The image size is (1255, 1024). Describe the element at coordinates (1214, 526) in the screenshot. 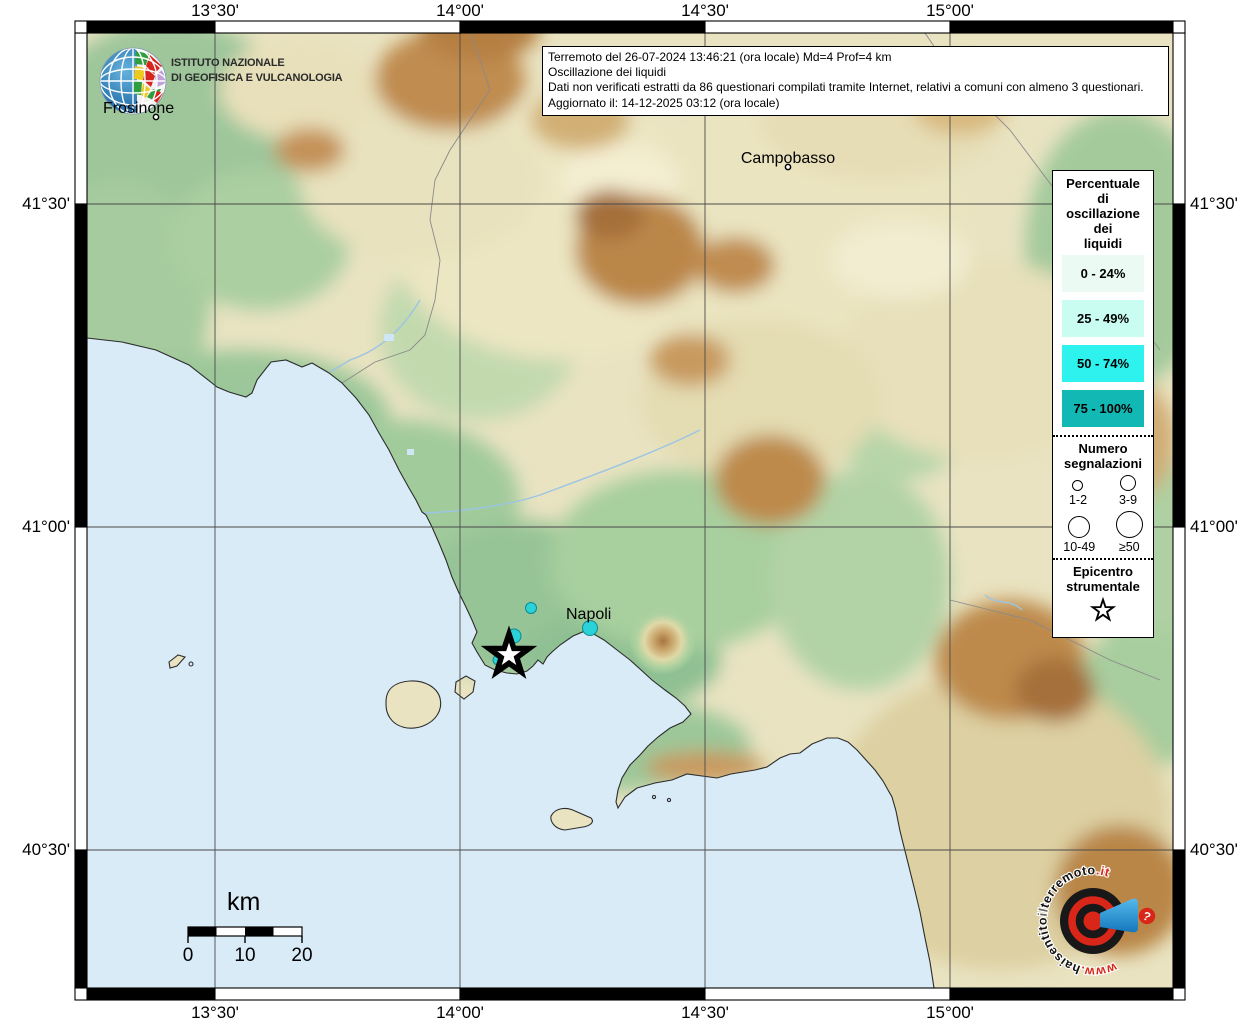

I see `axis-right-41-00: 41°00'` at that location.